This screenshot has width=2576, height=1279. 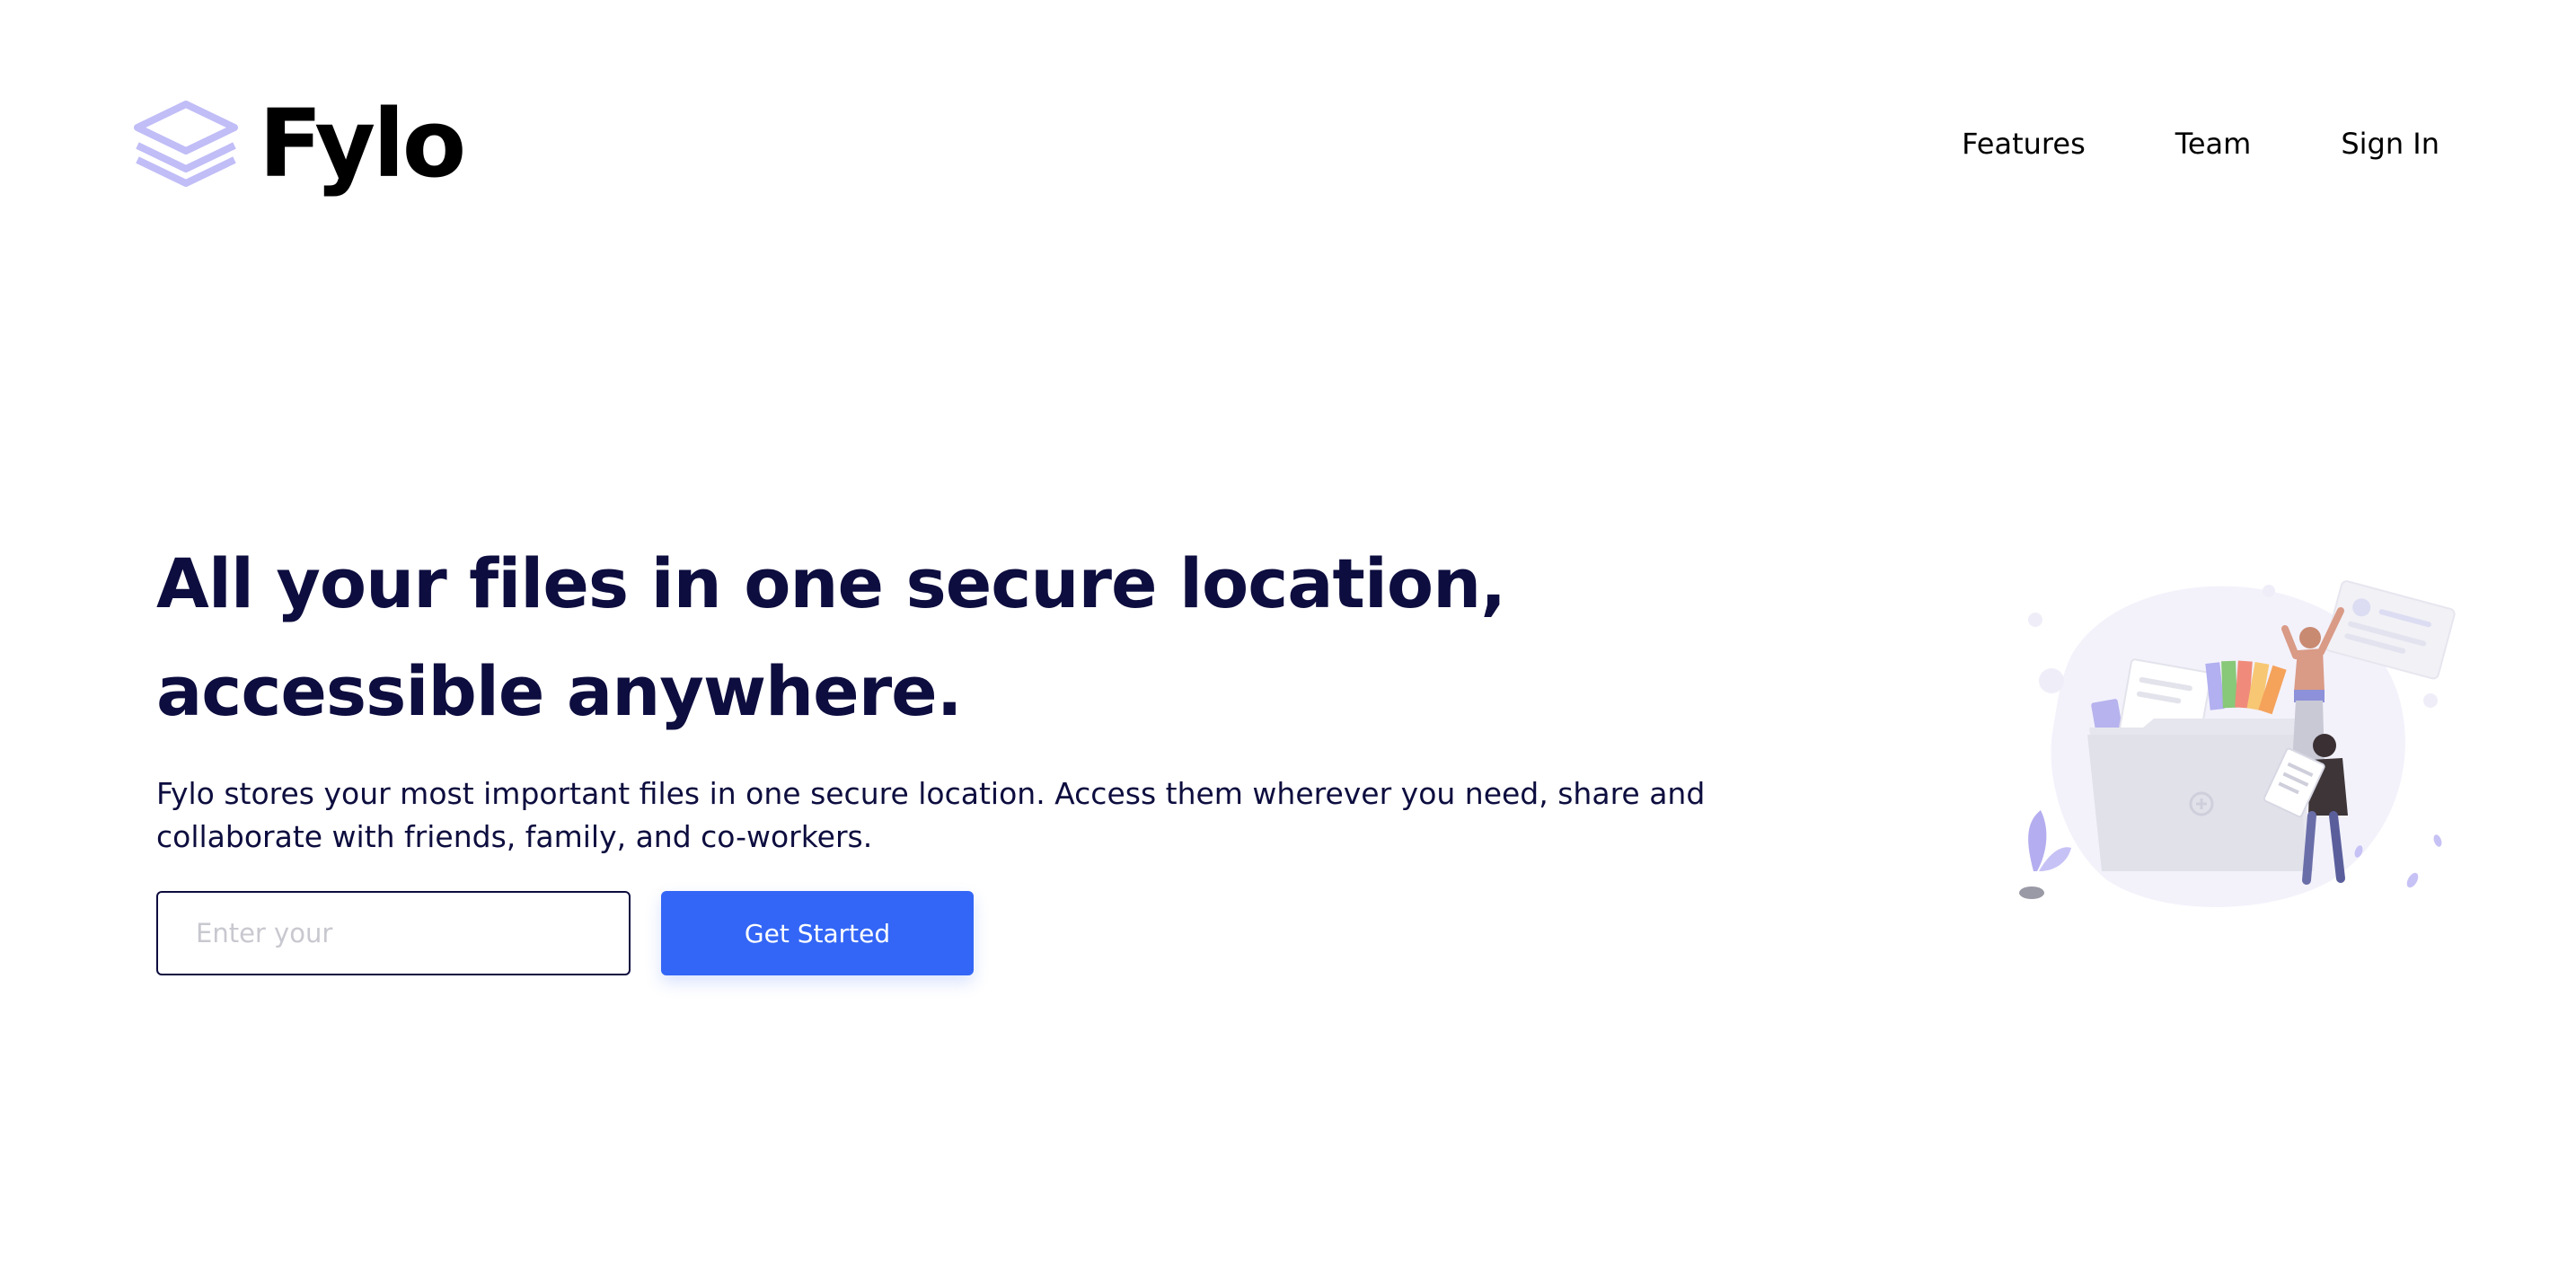 I want to click on email-input, so click(x=393, y=933).